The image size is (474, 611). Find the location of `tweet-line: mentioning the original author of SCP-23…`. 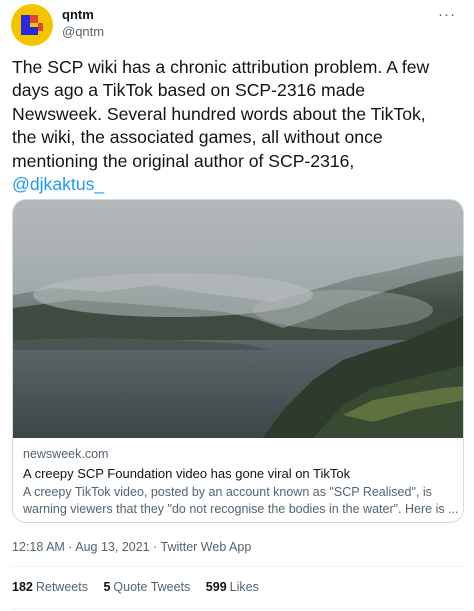

tweet-line: mentioning the original author of SCP-23… is located at coordinates (183, 160).